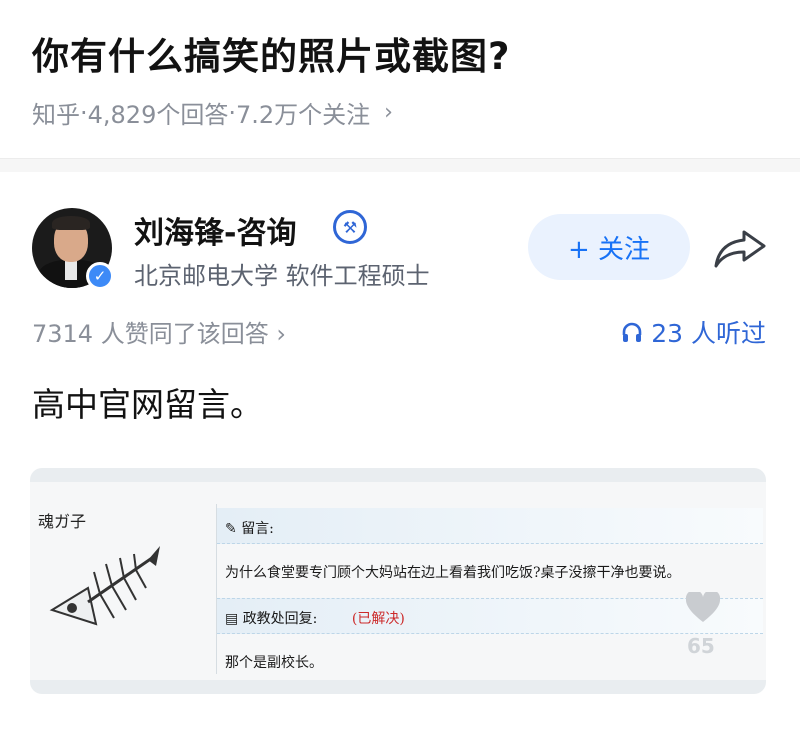 The image size is (800, 739). Describe the element at coordinates (703, 608) in the screenshot. I see `heart-icon` at that location.